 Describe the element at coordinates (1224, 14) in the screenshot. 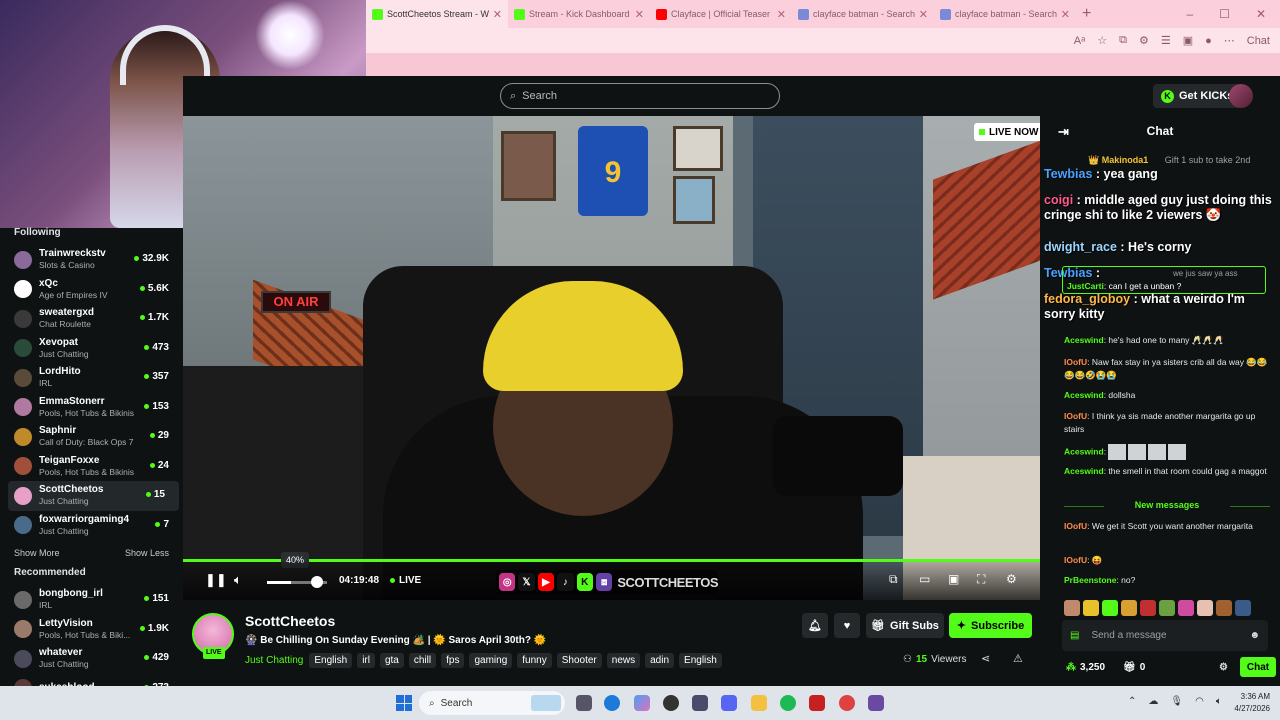

I see `maximize-button: ☐` at that location.